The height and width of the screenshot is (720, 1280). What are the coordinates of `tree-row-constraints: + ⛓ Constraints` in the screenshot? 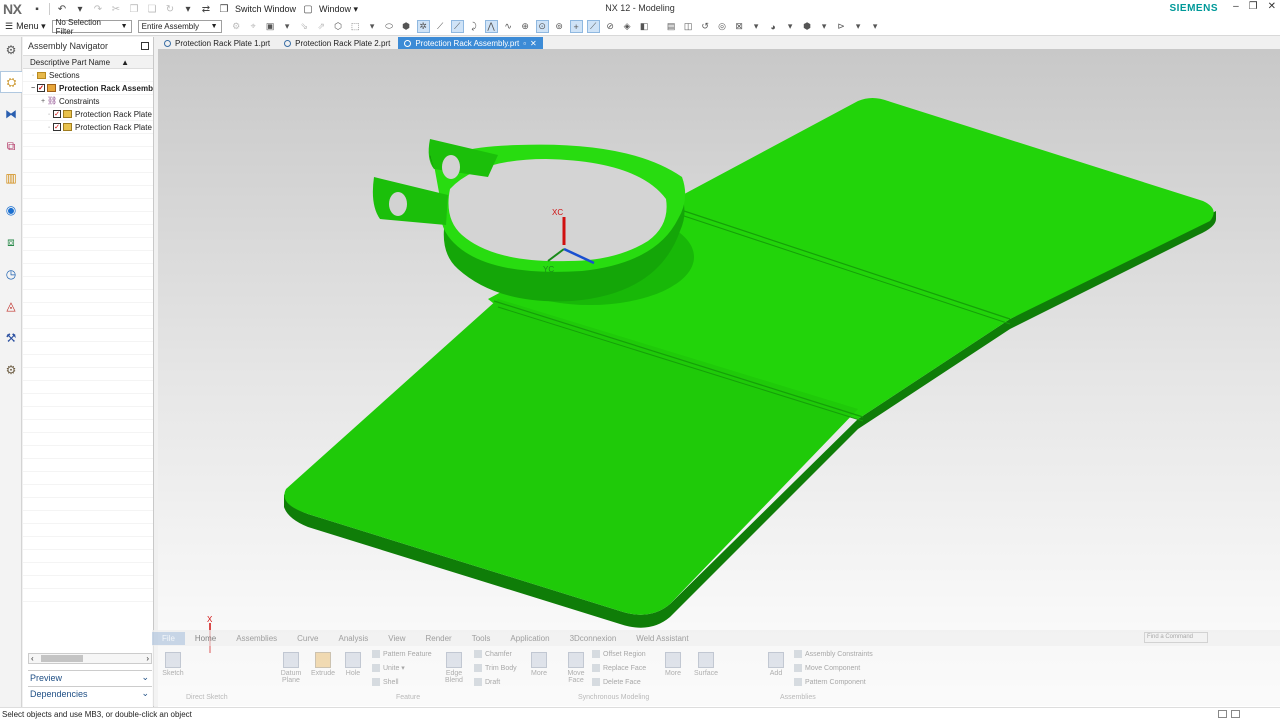 It's located at (88, 101).